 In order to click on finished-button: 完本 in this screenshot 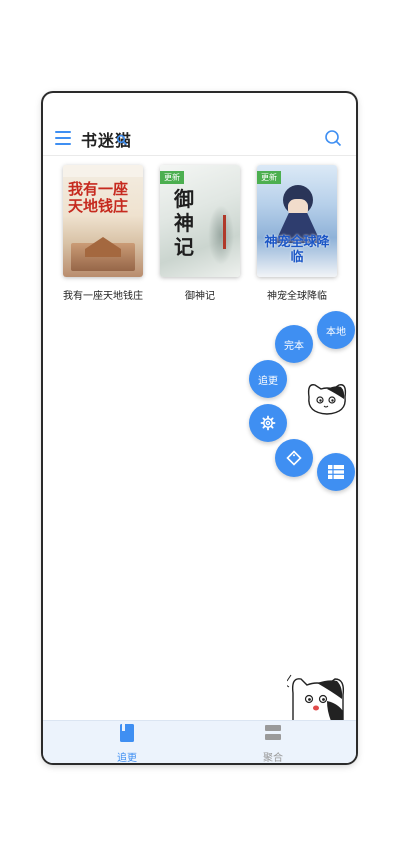, I will do `click(294, 344)`.